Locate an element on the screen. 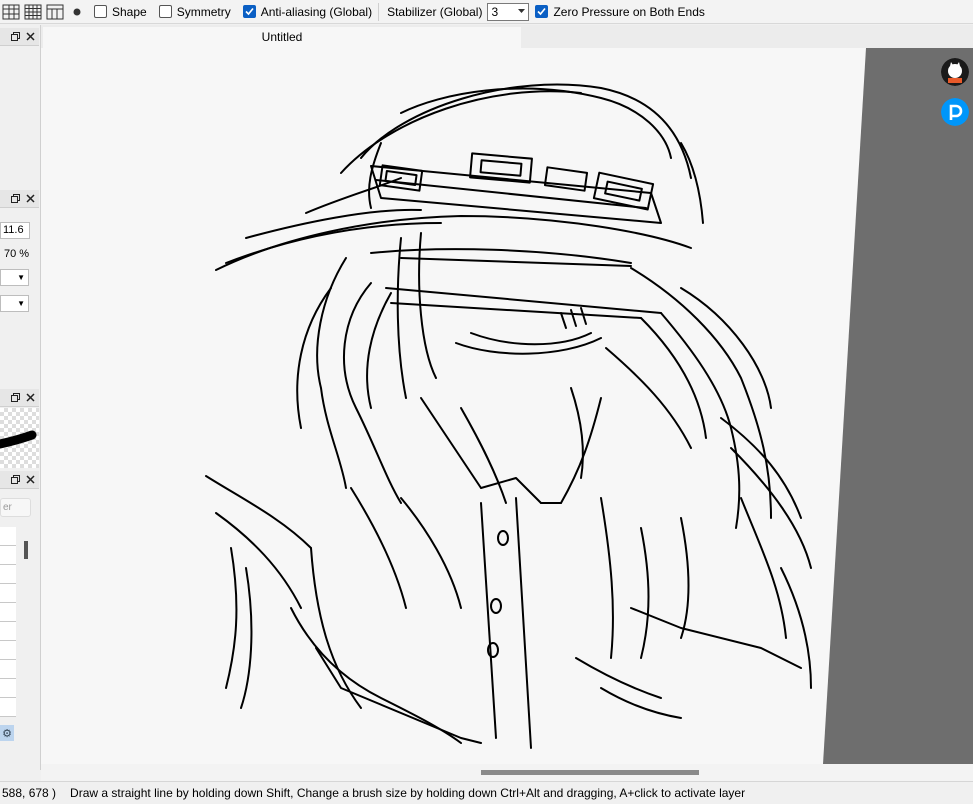 The width and height of the screenshot is (973, 804). scrollbar-thumb is located at coordinates (590, 772).